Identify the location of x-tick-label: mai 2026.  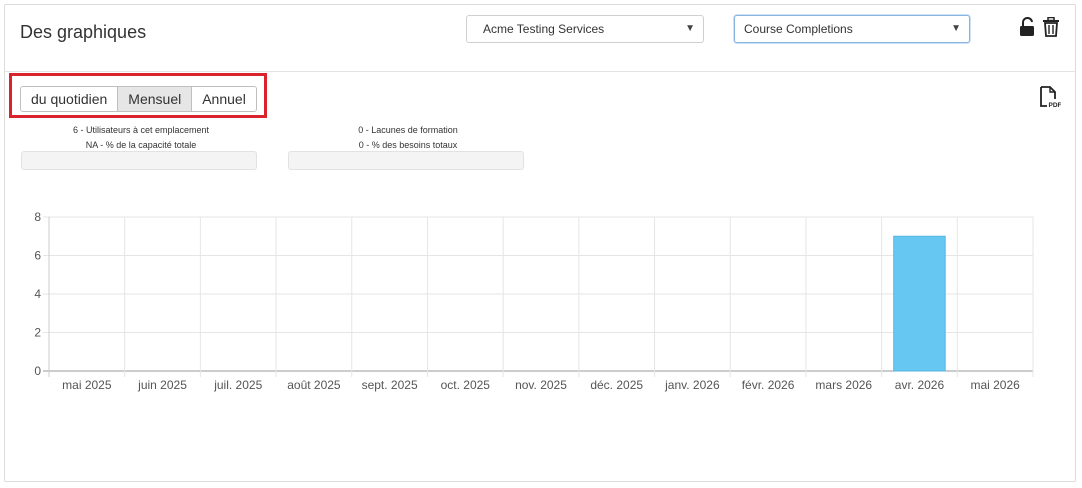
(995, 385).